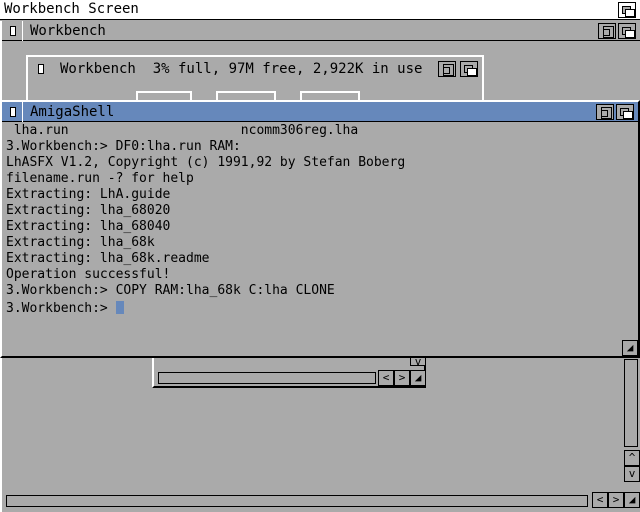  I want to click on shell-line: Extracting: lha_68k, so click(80, 242).